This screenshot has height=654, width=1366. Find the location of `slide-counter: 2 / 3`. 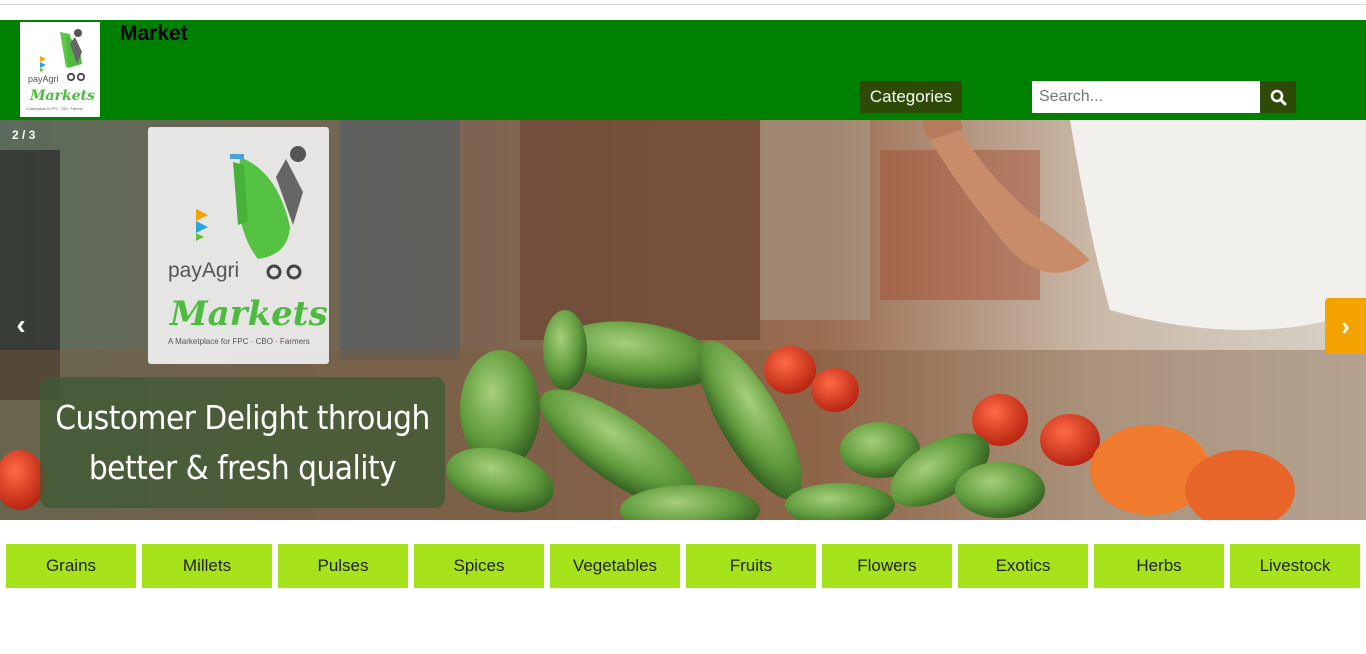

slide-counter: 2 / 3 is located at coordinates (24, 135).